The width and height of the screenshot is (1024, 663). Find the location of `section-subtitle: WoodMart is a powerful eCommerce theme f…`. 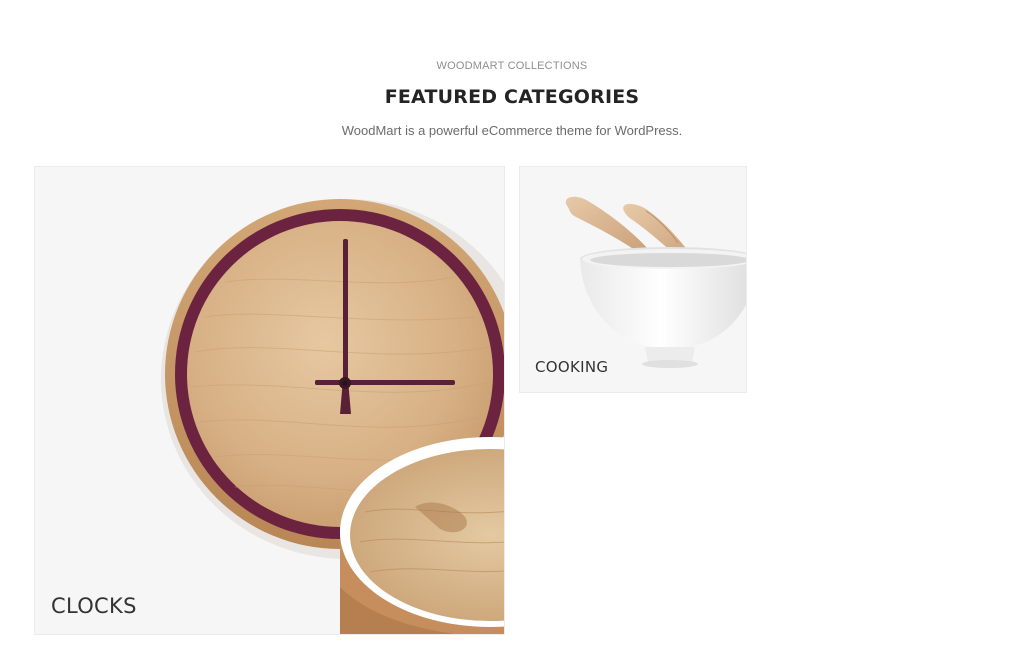

section-subtitle: WoodMart is a powerful eCommerce theme f… is located at coordinates (512, 130).